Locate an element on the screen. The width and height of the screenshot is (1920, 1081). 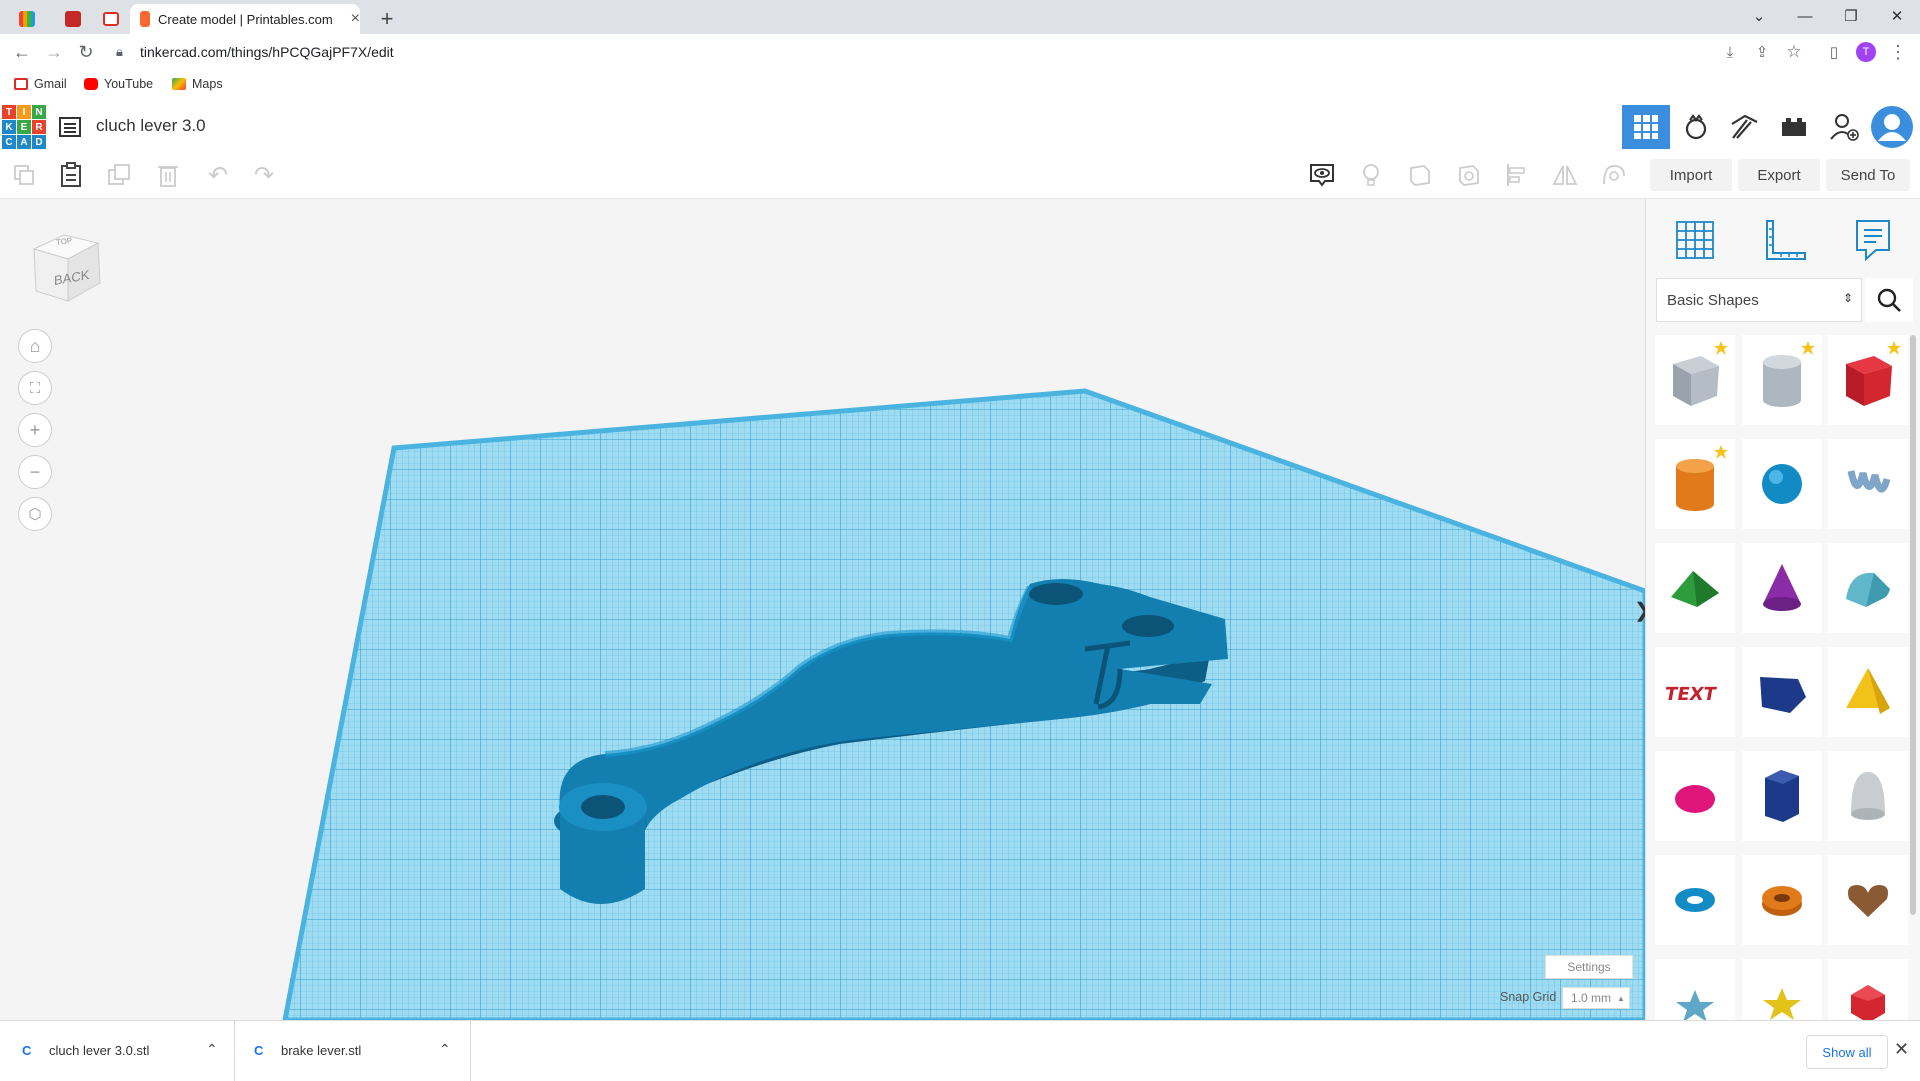
logo-letter: I is located at coordinates (24, 112).